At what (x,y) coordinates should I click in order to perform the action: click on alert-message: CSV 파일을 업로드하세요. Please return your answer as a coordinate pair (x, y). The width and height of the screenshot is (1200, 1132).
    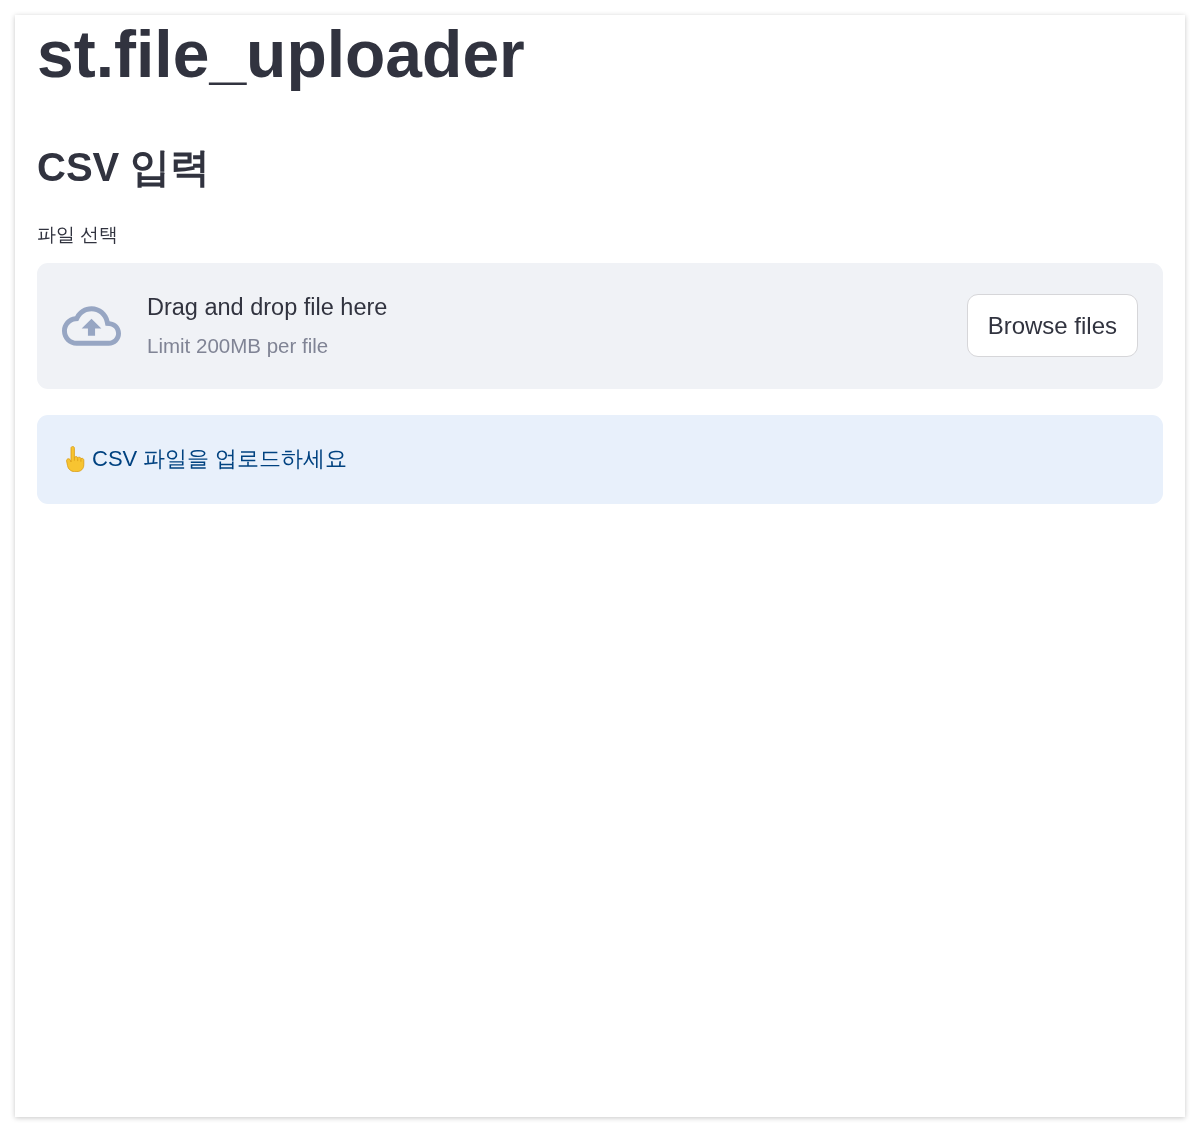
    Looking at the image, I should click on (220, 458).